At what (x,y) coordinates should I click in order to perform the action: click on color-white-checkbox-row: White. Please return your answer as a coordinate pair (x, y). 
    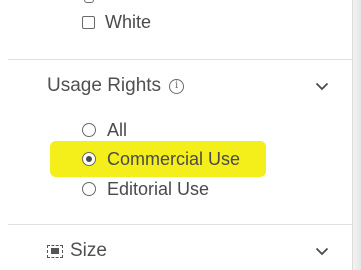
    Looking at the image, I should click on (116, 22).